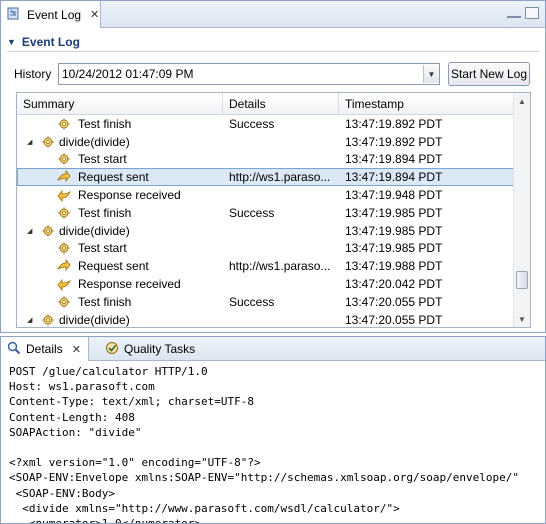 Image resolution: width=546 pixels, height=524 pixels. I want to click on timestamp-cell: 13:47:19.892 PDT, so click(394, 123).